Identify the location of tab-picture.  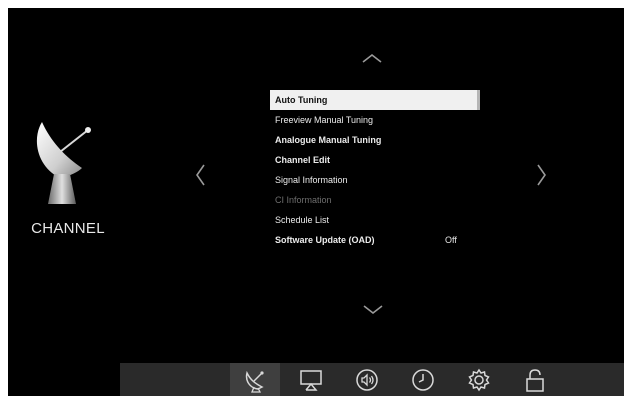
(311, 379).